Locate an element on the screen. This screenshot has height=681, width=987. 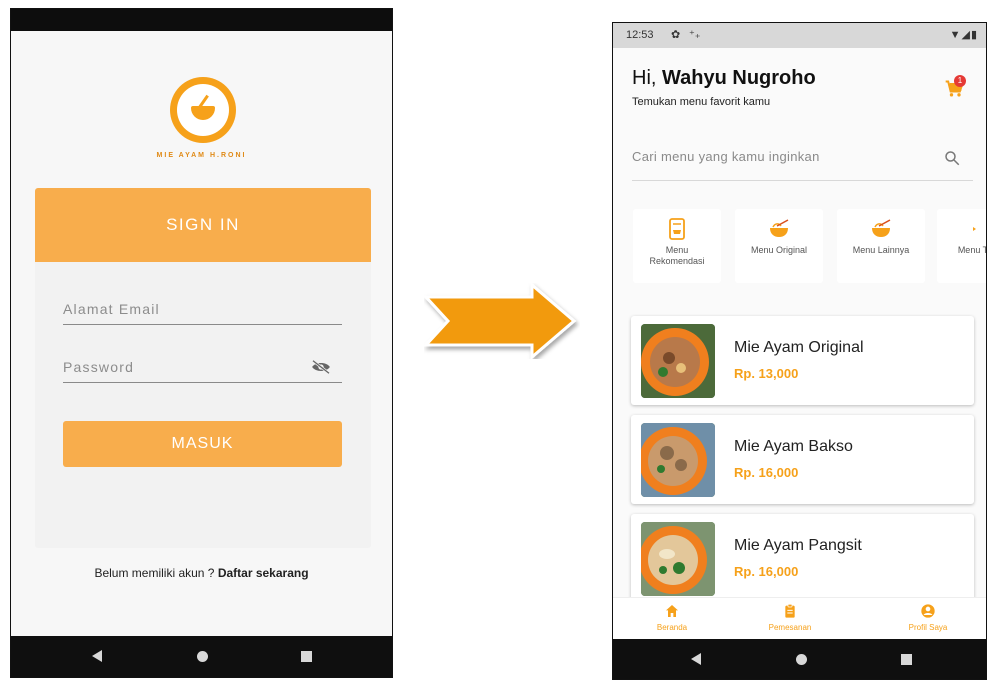
item-name: Mie Ayam Bakso is located at coordinates (793, 446).